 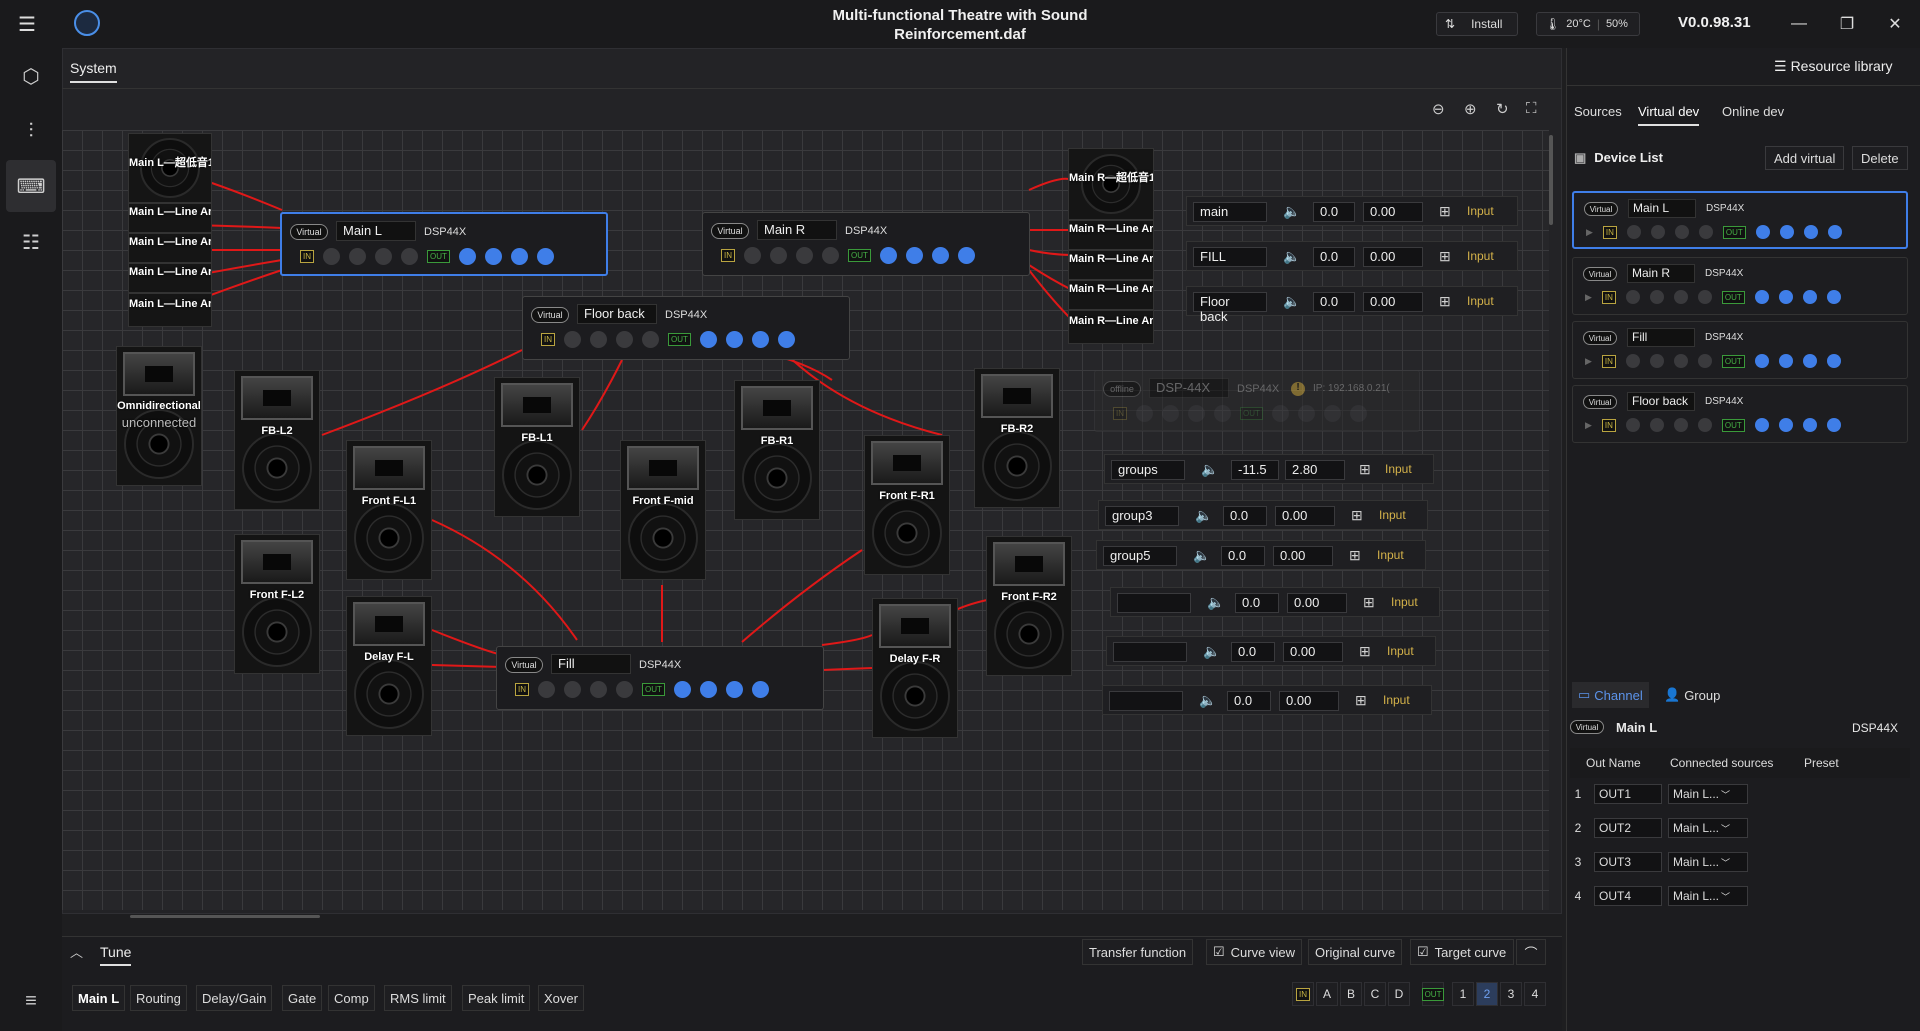 What do you see at coordinates (170, 168) in the screenshot?
I see `speaker-main-l-sub: Main L—超低音1` at bounding box center [170, 168].